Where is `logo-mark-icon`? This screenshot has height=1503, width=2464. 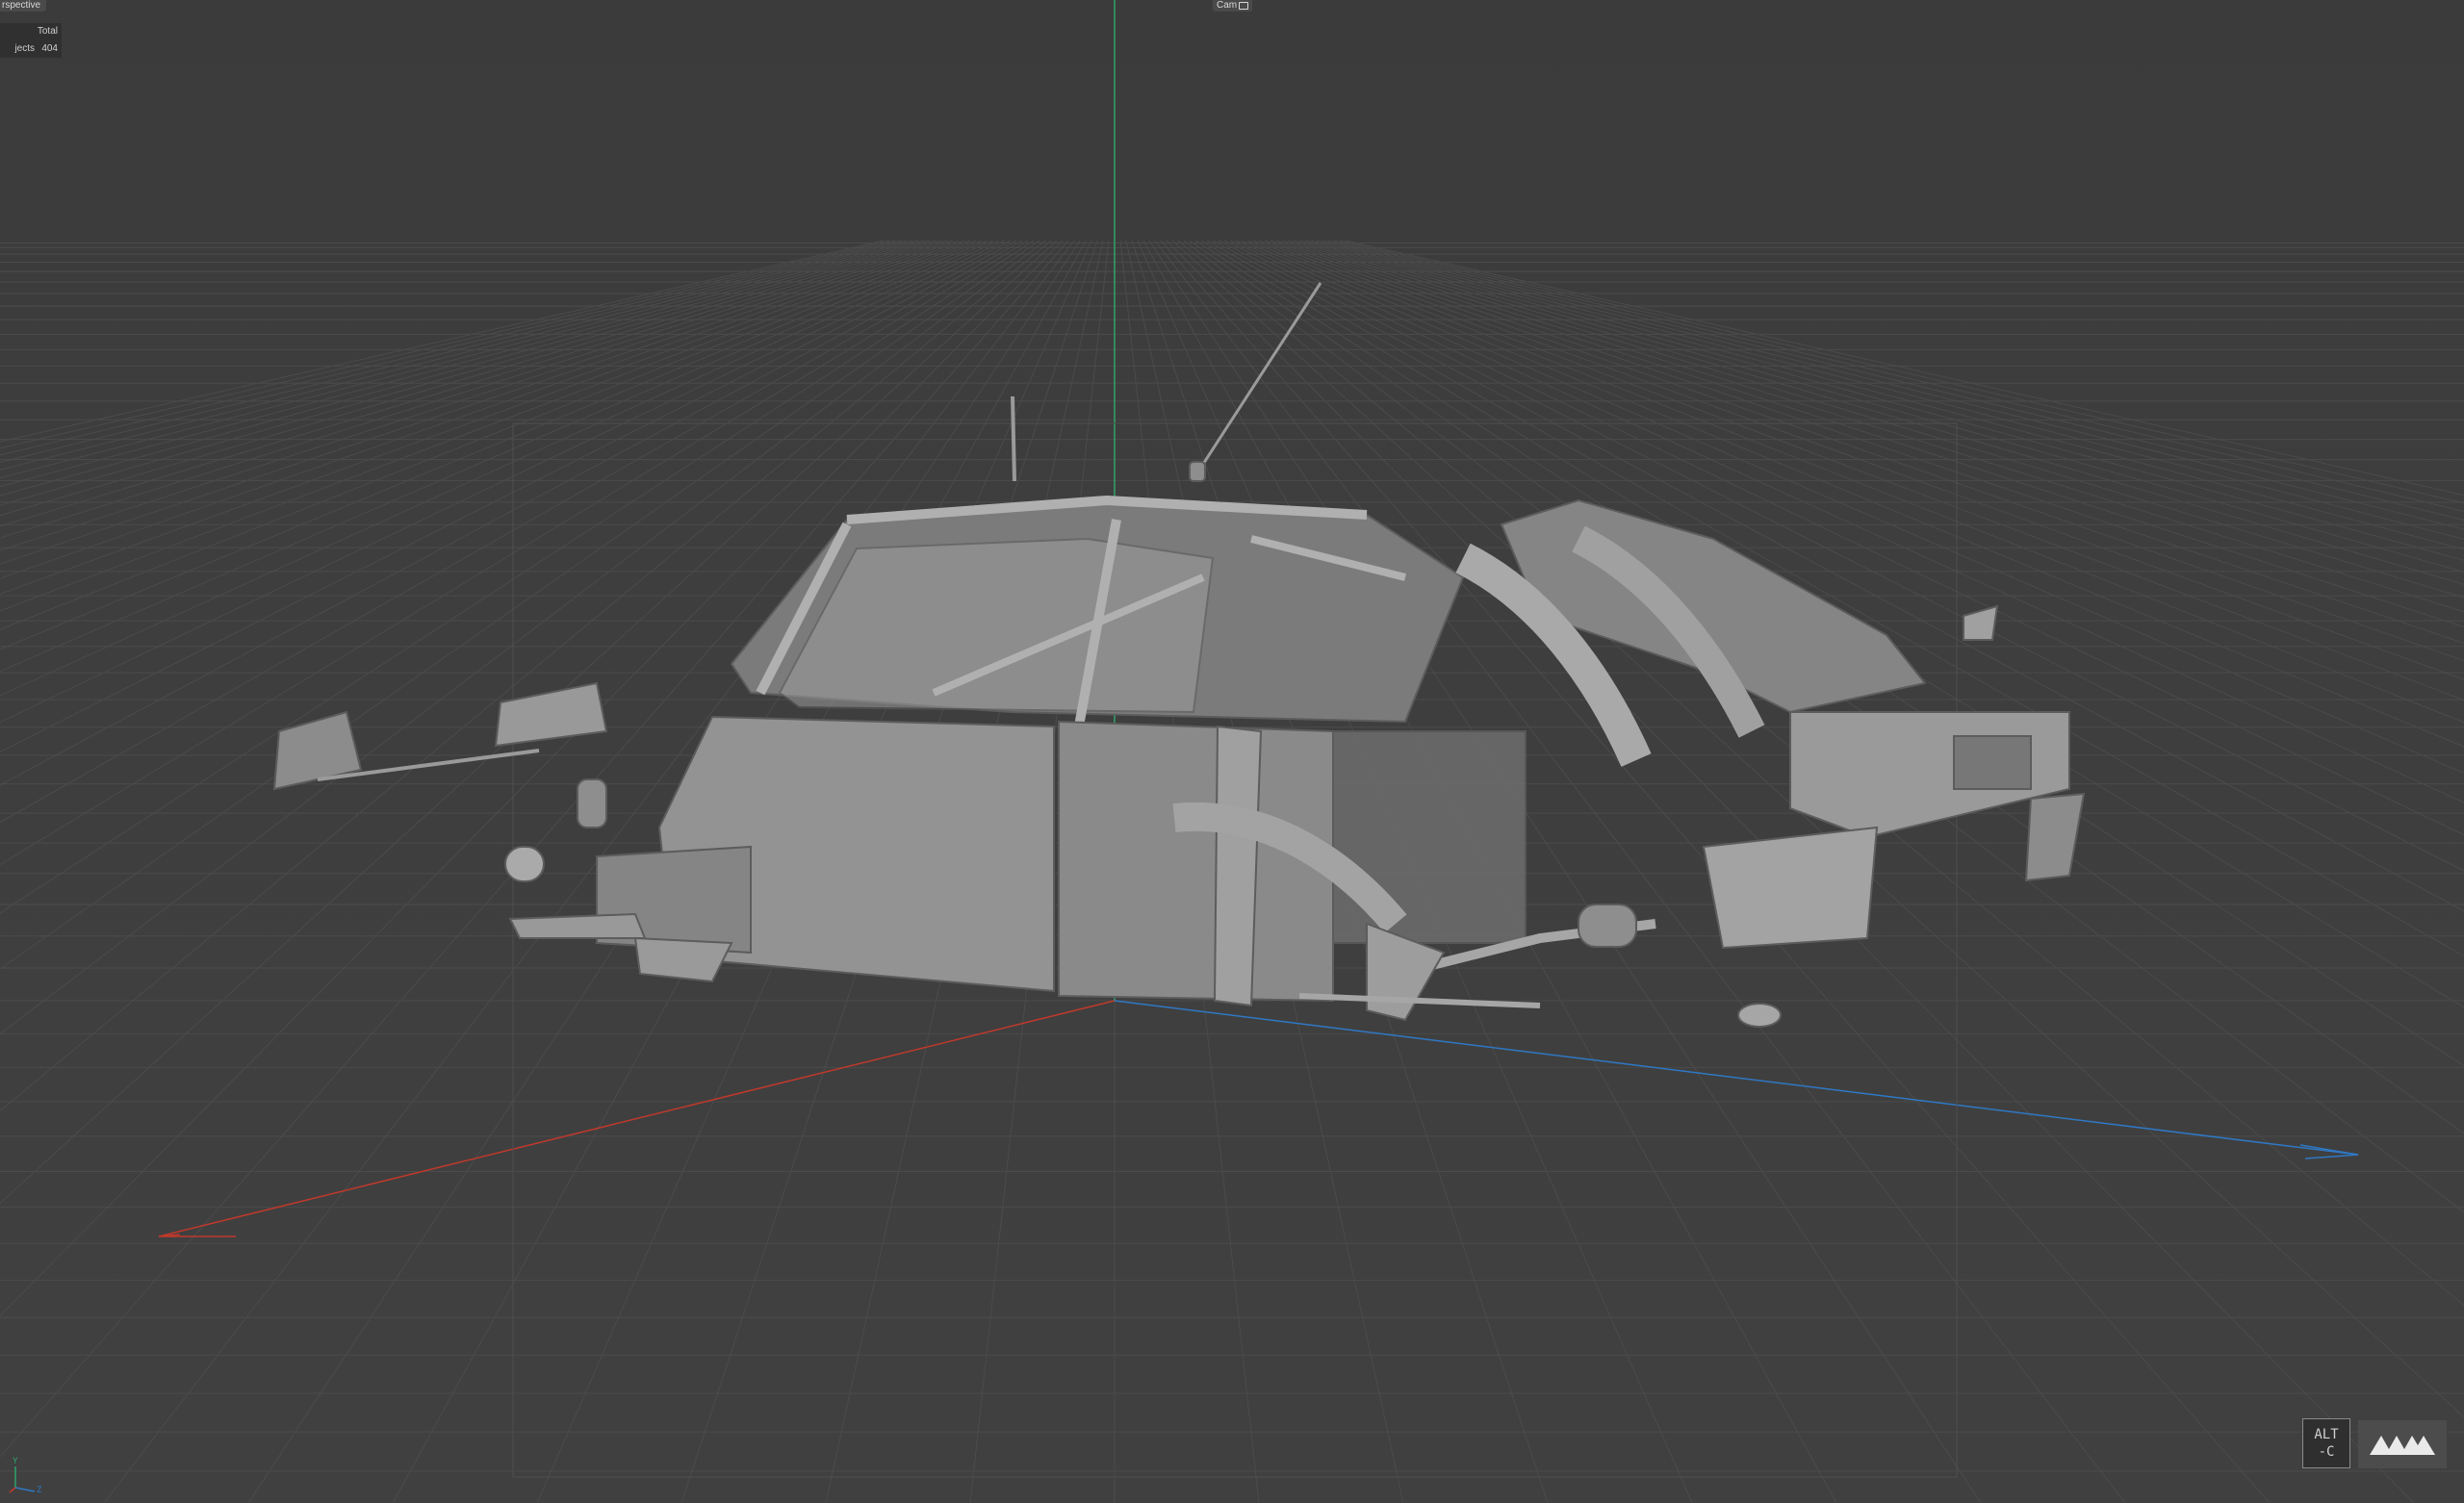
logo-mark-icon is located at coordinates (2402, 1445).